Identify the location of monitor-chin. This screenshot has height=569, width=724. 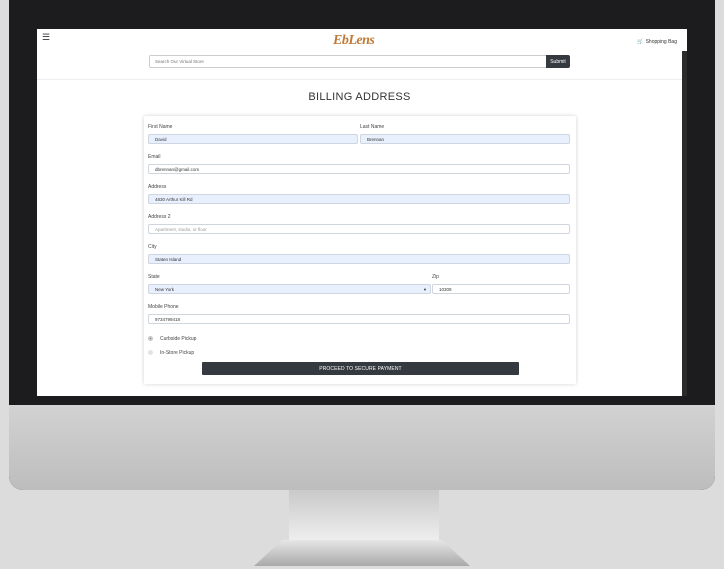
(362, 447).